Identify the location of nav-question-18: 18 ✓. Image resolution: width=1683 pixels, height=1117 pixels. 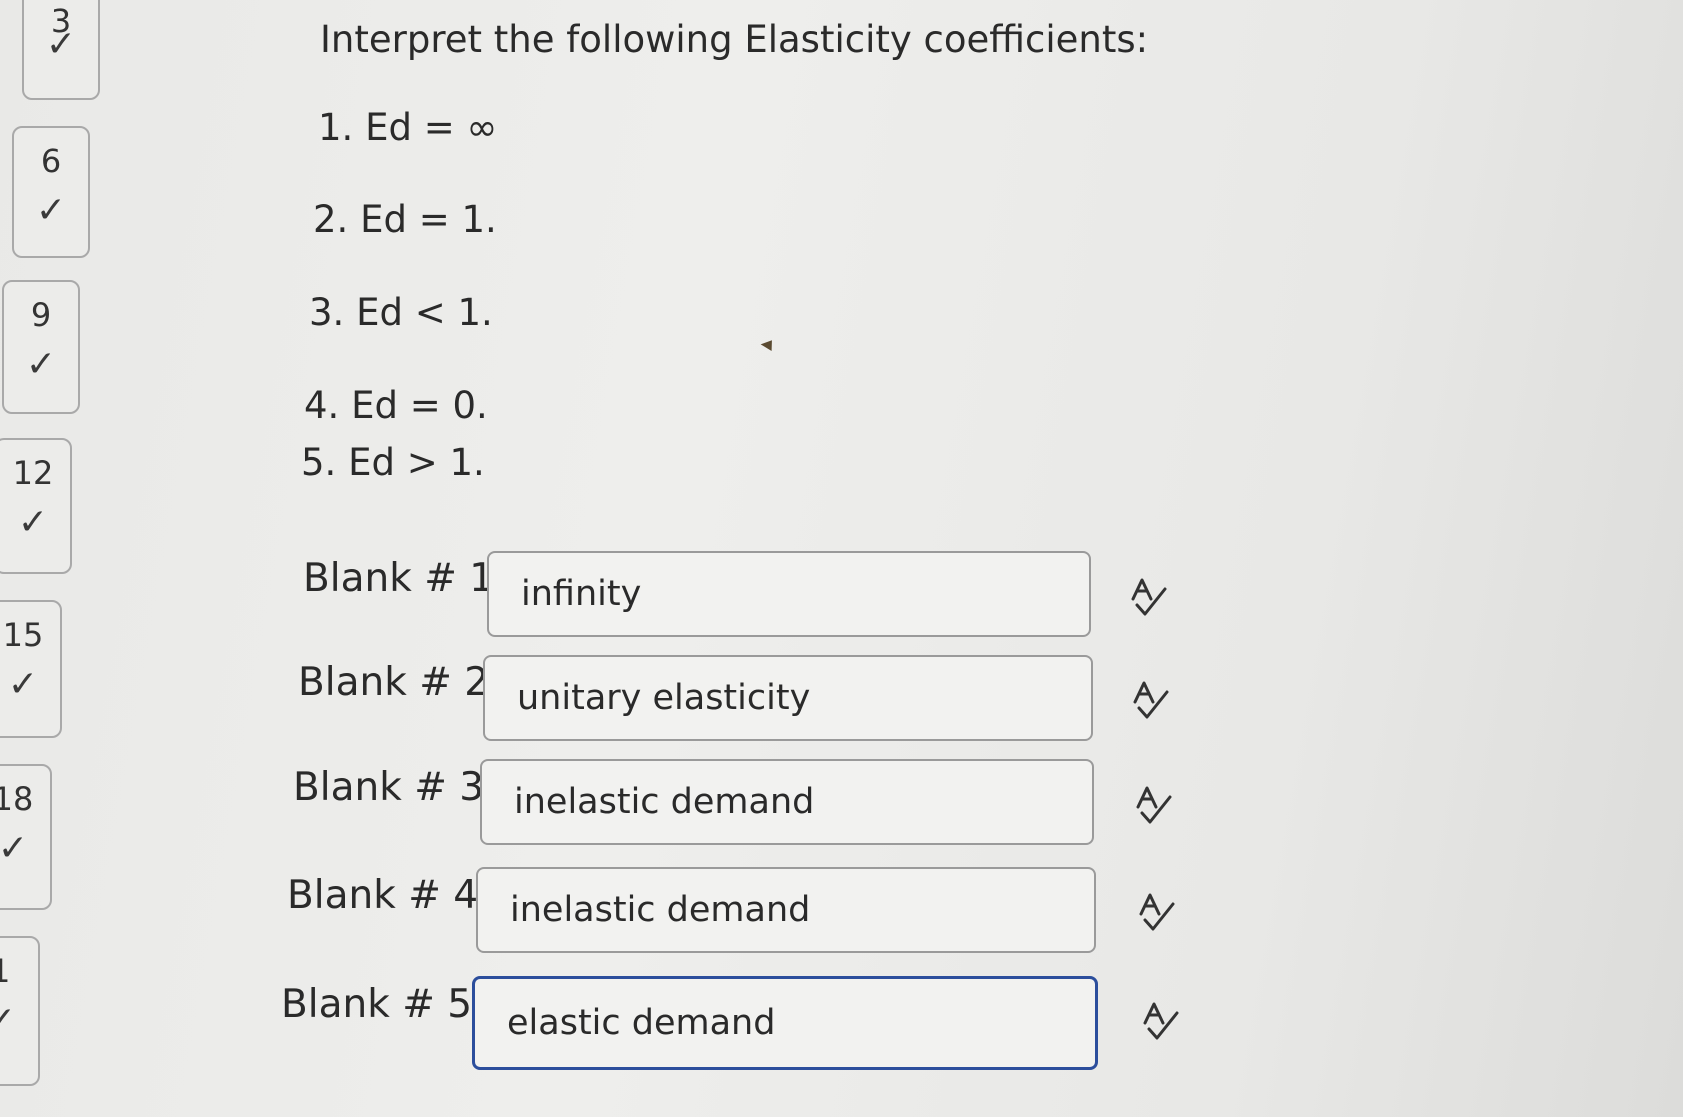
(26, 837).